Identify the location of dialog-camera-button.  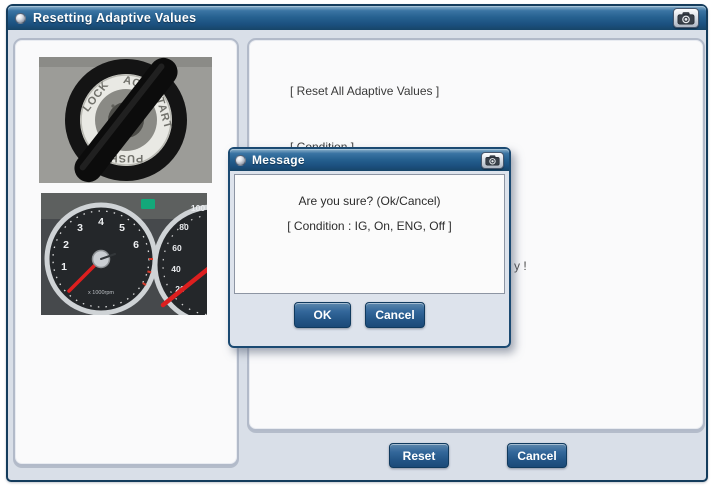
(492, 160).